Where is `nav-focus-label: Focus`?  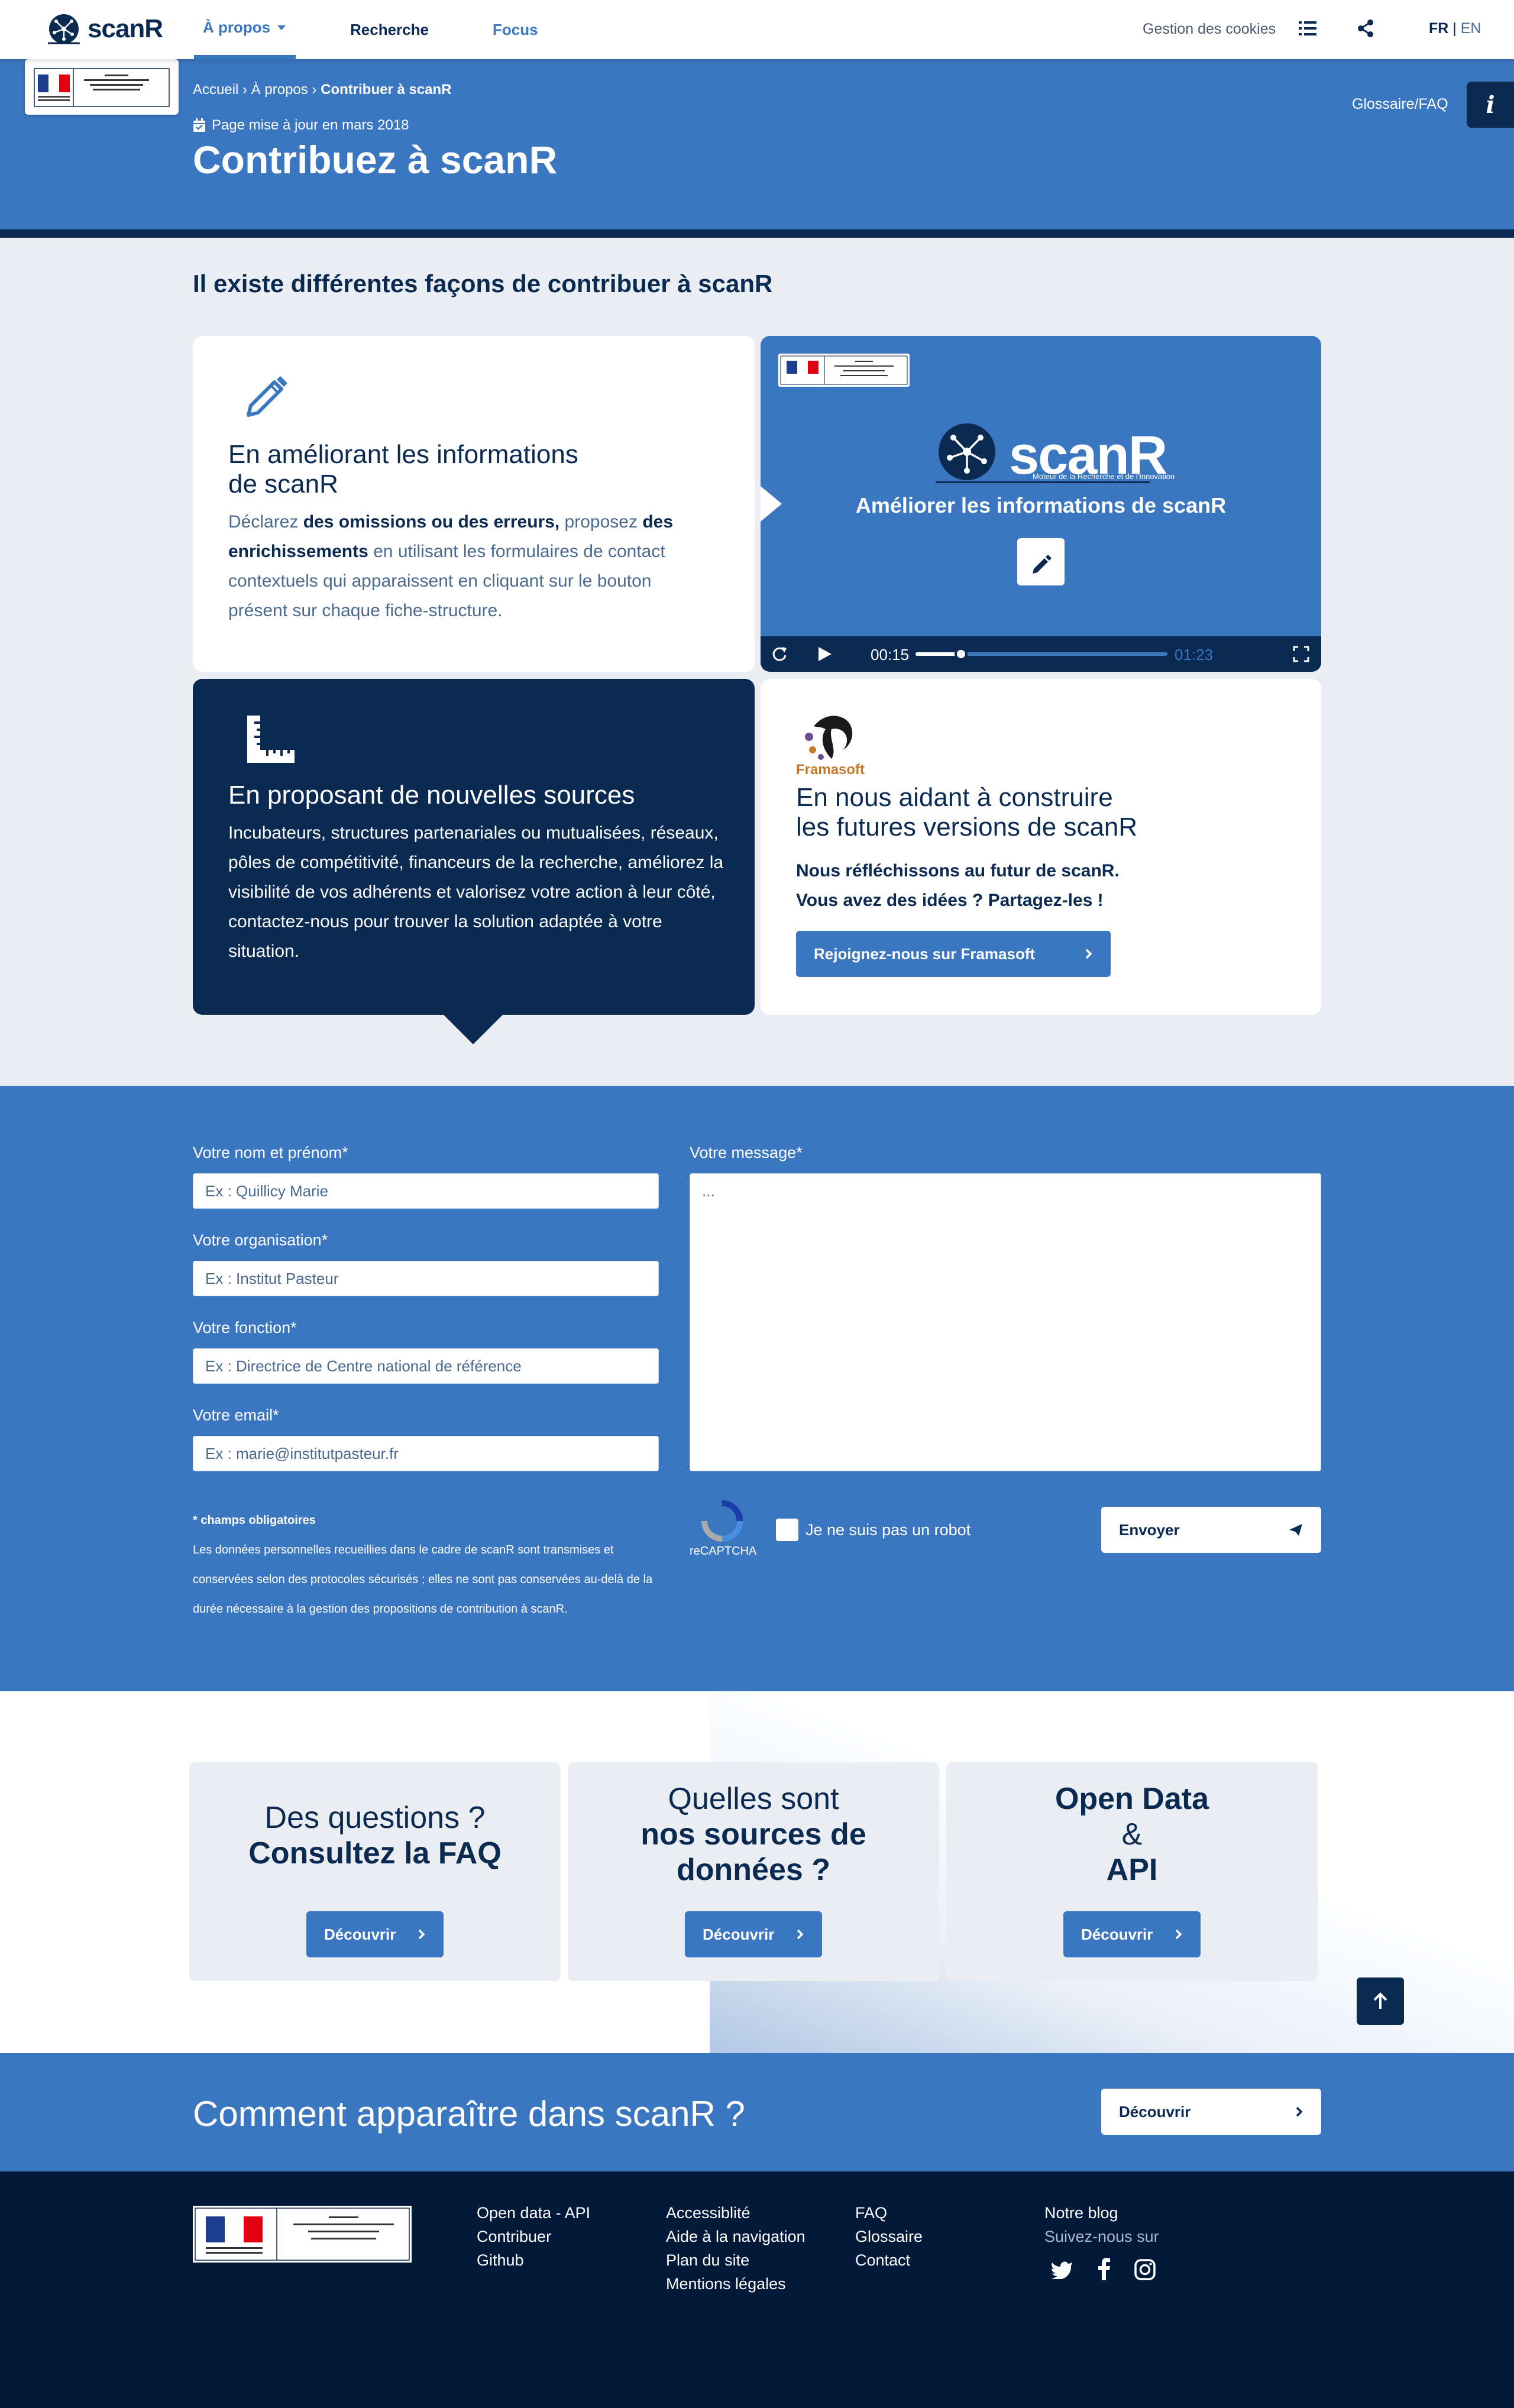 nav-focus-label: Focus is located at coordinates (515, 29).